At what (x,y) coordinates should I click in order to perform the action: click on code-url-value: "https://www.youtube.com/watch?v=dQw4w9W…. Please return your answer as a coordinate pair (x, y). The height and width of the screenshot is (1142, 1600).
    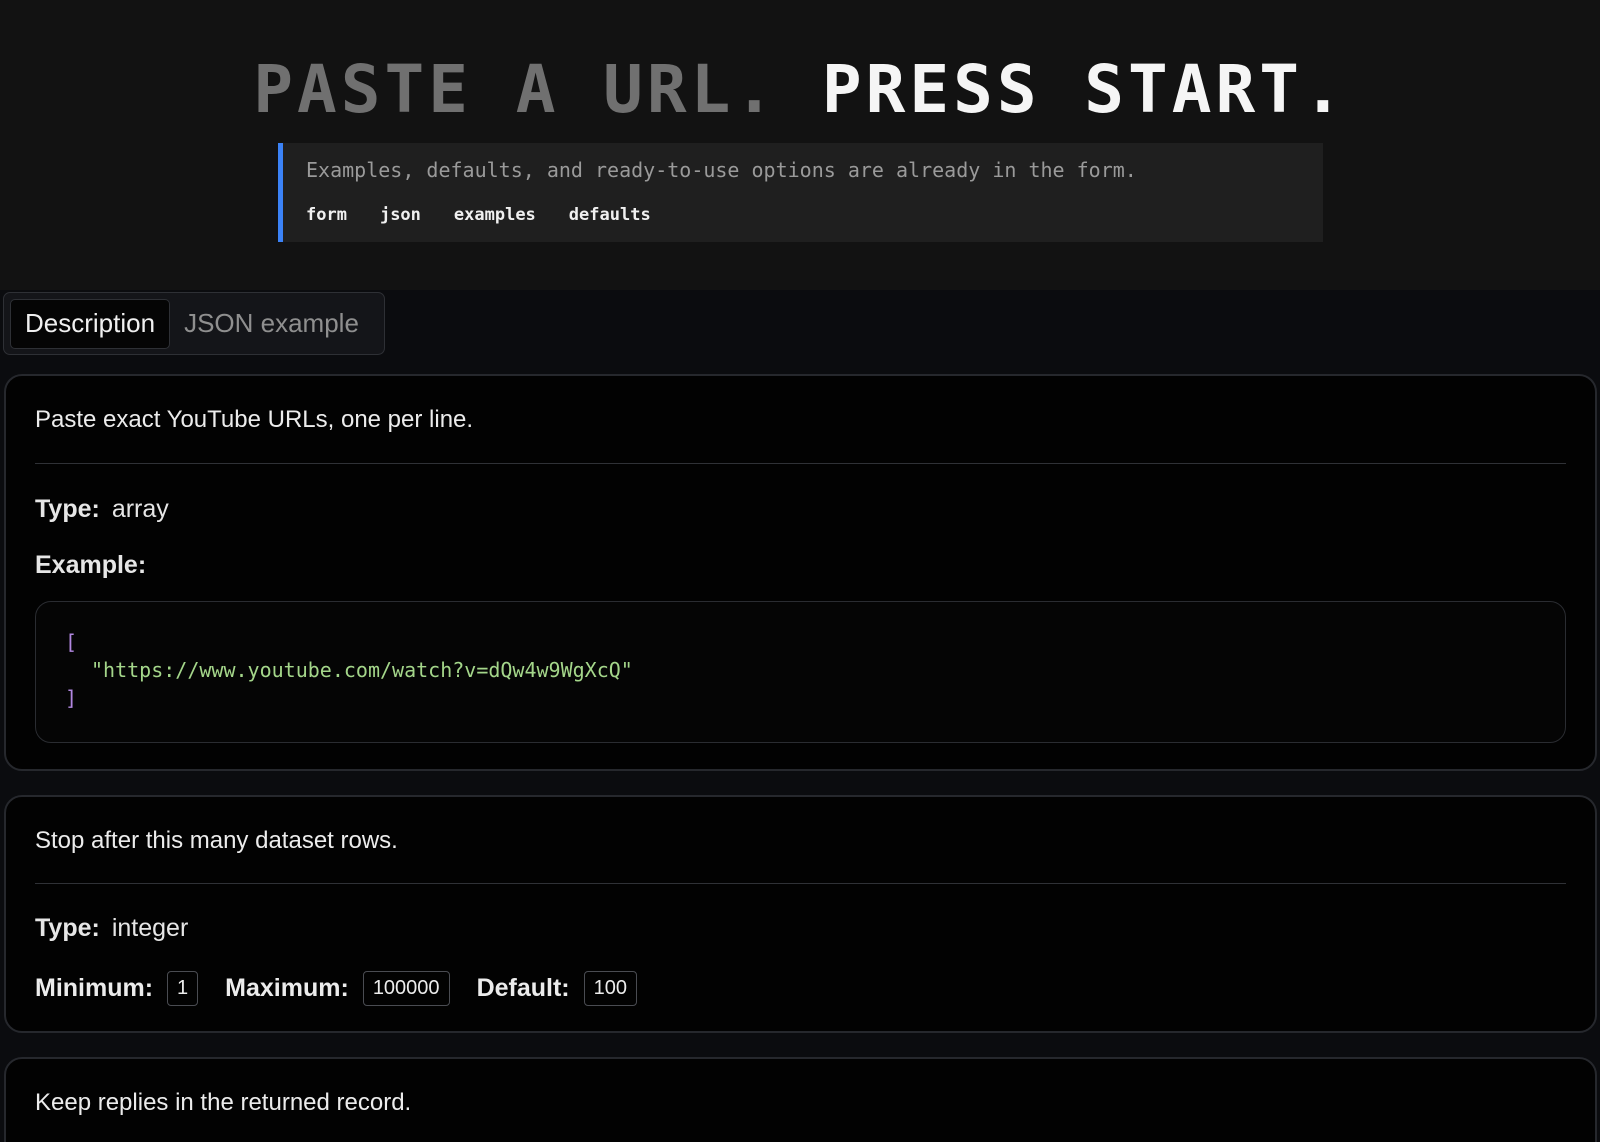
    Looking at the image, I should click on (362, 670).